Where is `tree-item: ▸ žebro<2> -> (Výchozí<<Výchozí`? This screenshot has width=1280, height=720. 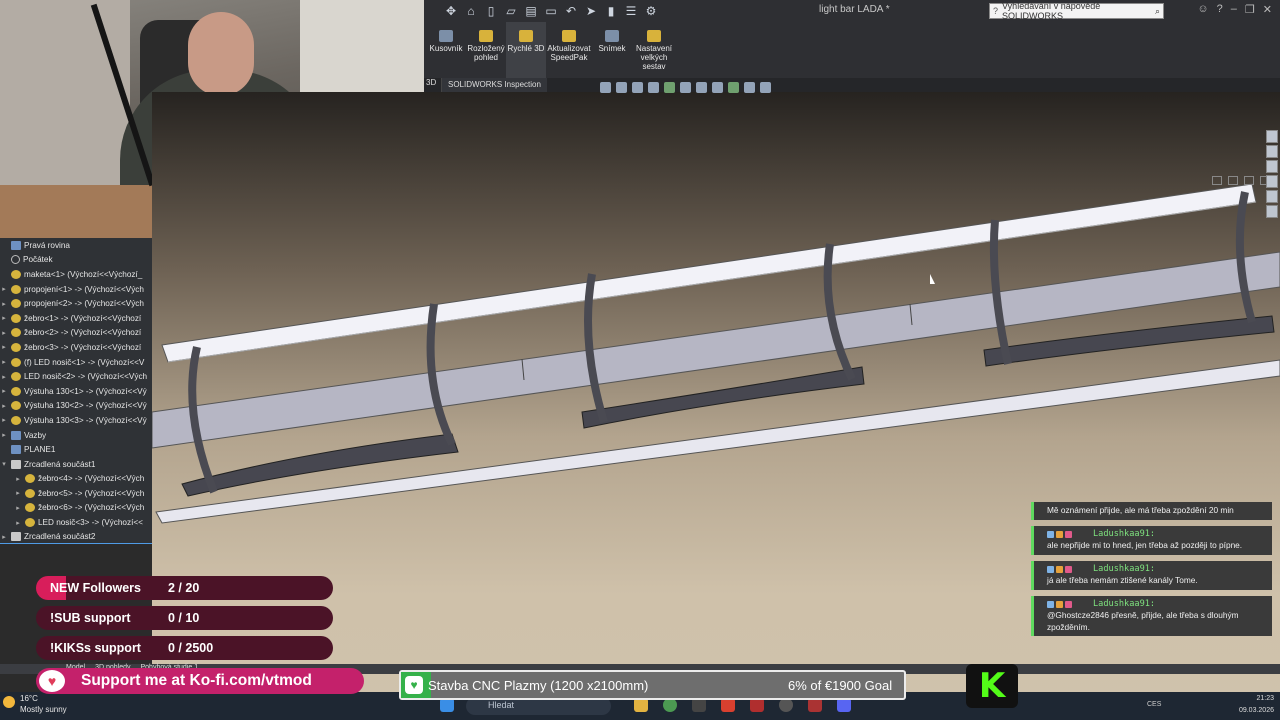 tree-item: ▸ žebro<2> -> (Výchozí<<Výchozí is located at coordinates (76, 333).